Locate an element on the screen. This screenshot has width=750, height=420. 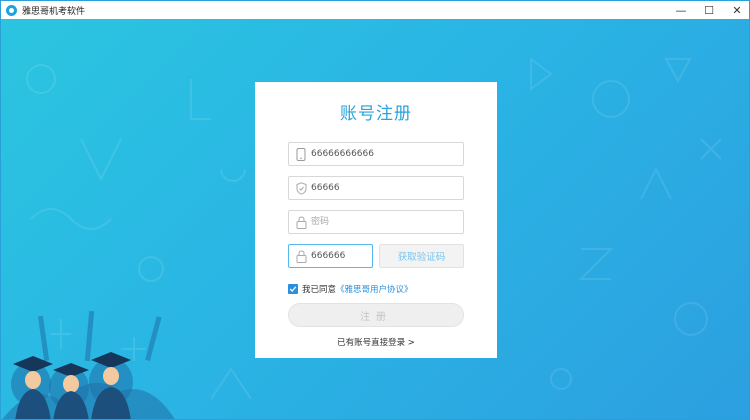
login-link: 已有账号直接登录 > is located at coordinates (376, 342).